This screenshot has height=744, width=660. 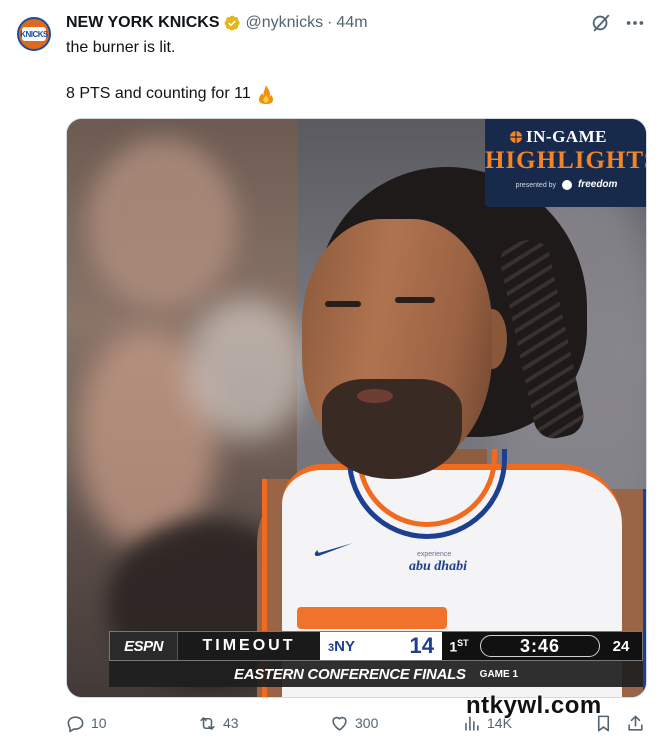 I want to click on period-suffix: ST, so click(x=463, y=642).